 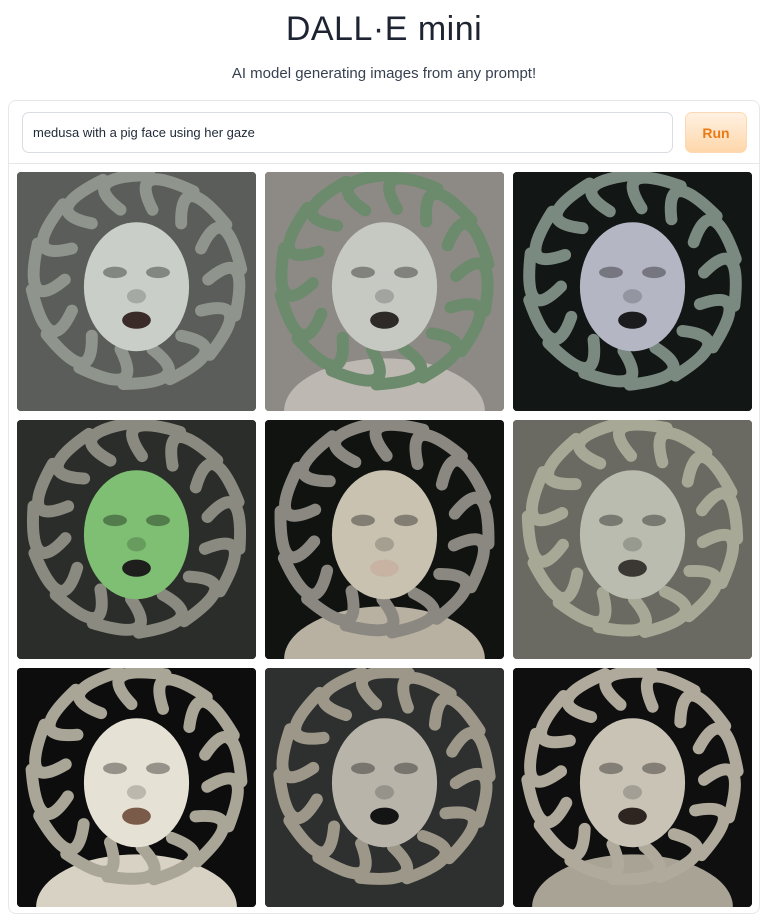 I want to click on prompt-input, so click(x=347, y=132).